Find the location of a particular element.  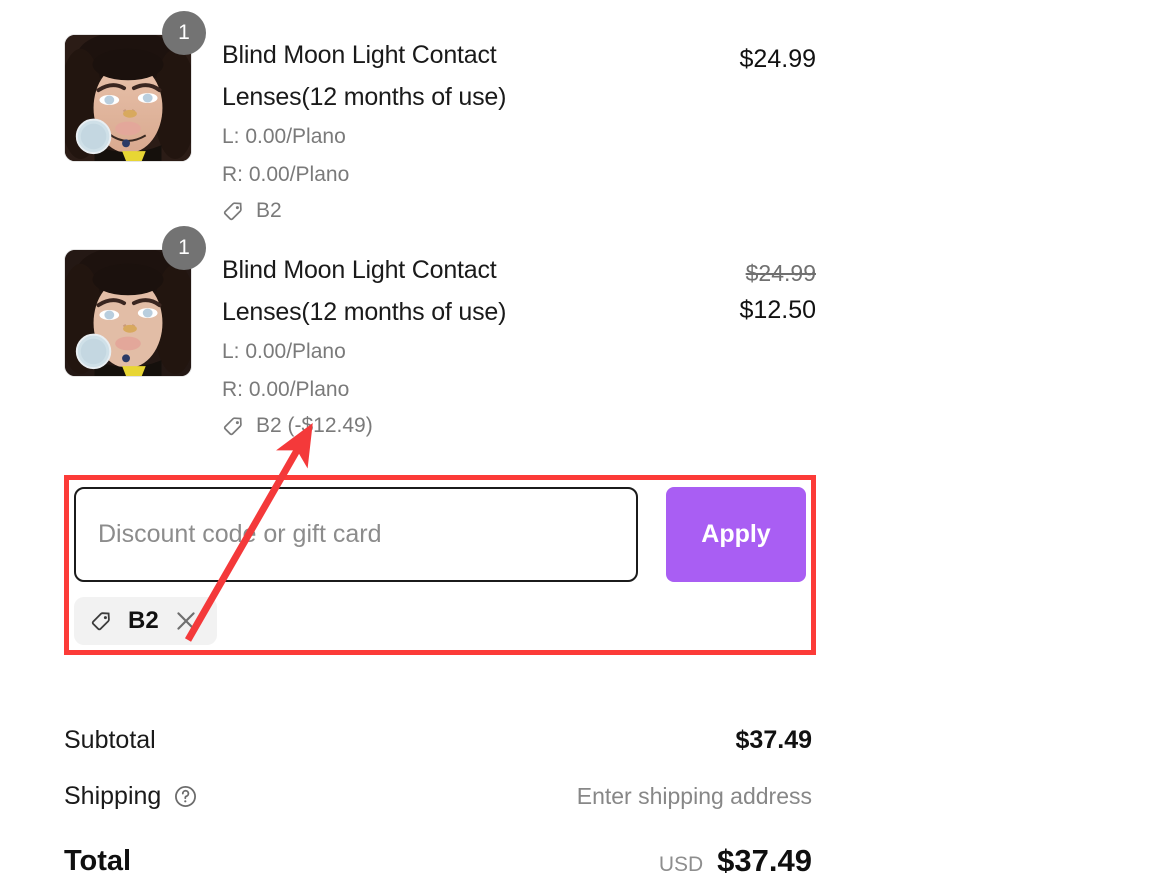

product-price-block: $24.99 is located at coordinates (741, 50).